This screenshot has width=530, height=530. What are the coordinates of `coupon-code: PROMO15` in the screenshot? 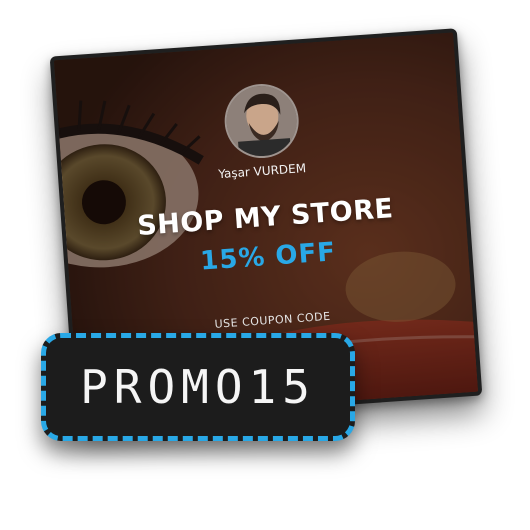 It's located at (198, 387).